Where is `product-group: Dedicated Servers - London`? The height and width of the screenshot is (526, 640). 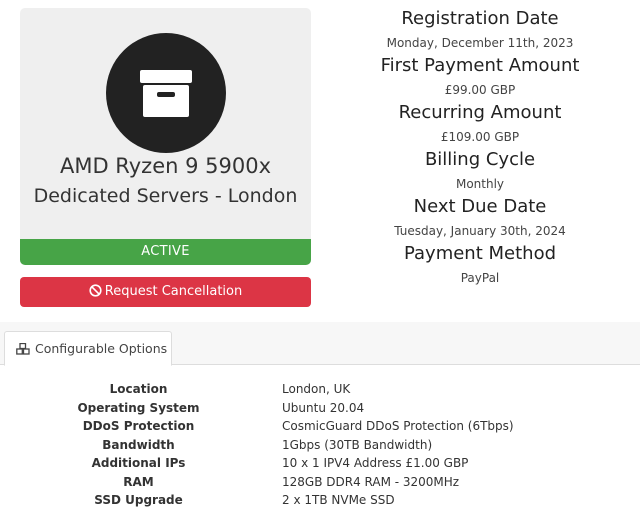 product-group: Dedicated Servers - London is located at coordinates (165, 196).